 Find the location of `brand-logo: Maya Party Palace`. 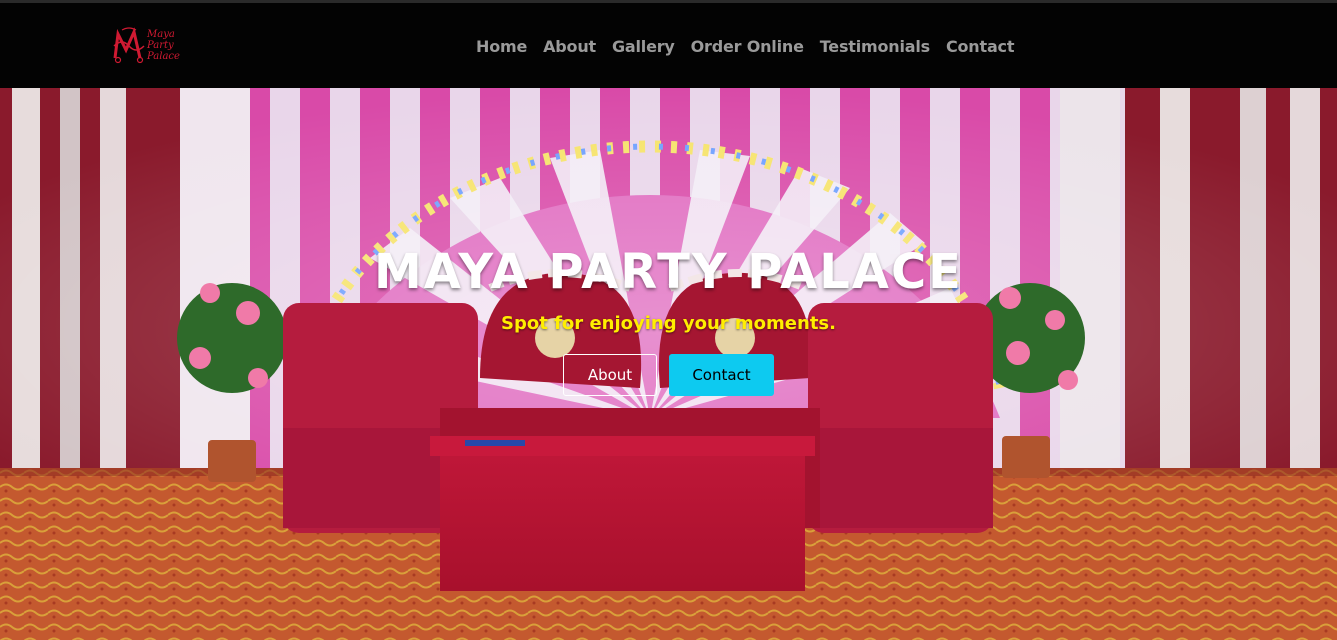

brand-logo: Maya Party Palace is located at coordinates (147, 45).